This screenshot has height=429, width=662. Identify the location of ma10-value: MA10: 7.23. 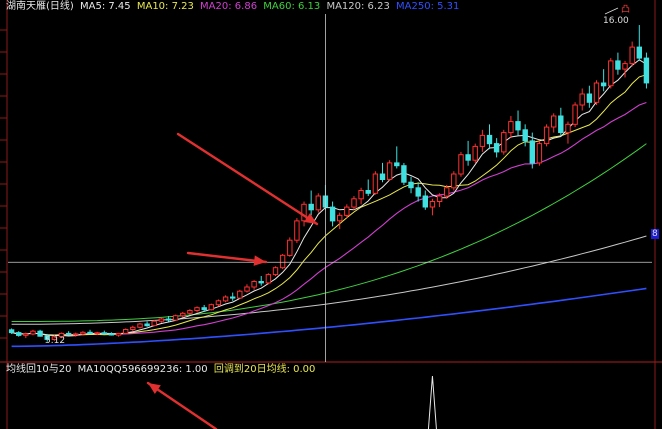
(165, 6).